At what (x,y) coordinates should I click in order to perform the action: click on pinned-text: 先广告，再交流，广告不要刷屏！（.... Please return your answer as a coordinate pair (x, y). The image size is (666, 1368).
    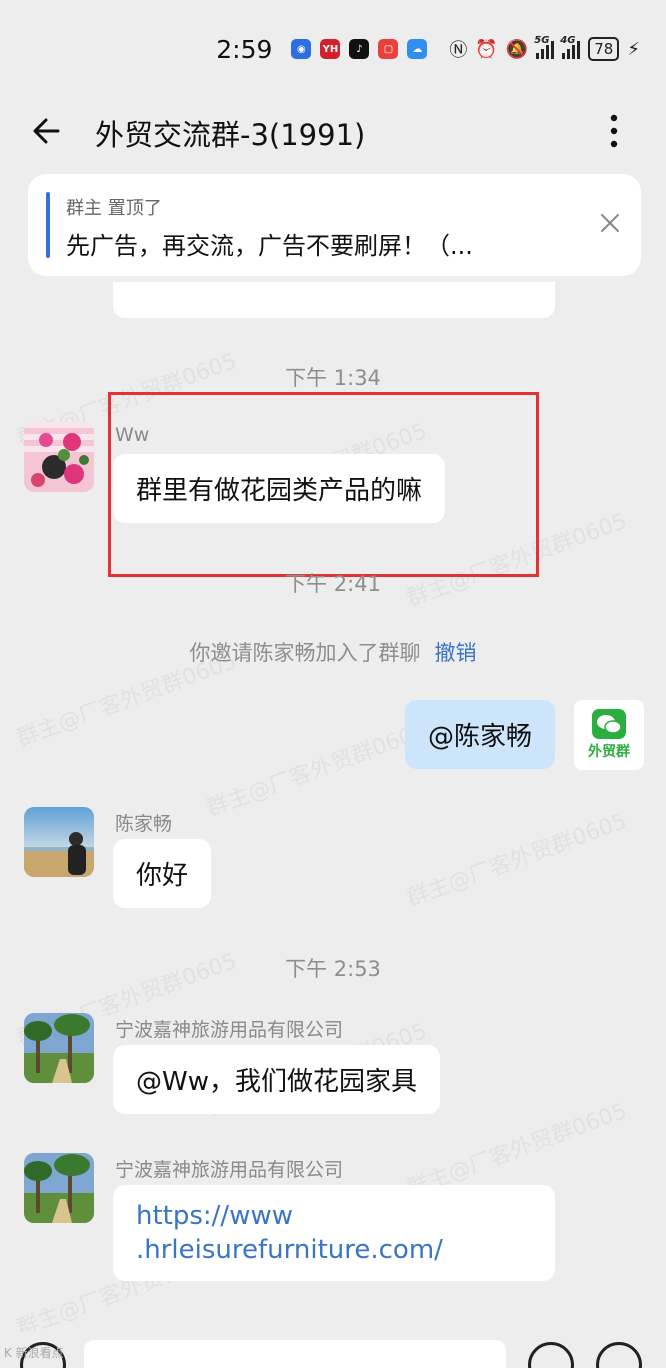
    Looking at the image, I should click on (269, 246).